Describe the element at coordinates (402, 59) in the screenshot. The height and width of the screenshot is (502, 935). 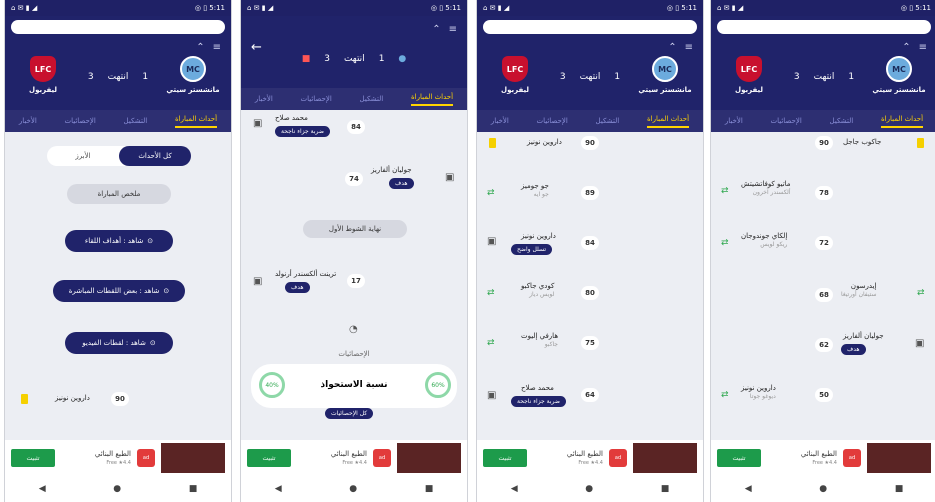
I see `mancity-badge-icon: ●` at that location.